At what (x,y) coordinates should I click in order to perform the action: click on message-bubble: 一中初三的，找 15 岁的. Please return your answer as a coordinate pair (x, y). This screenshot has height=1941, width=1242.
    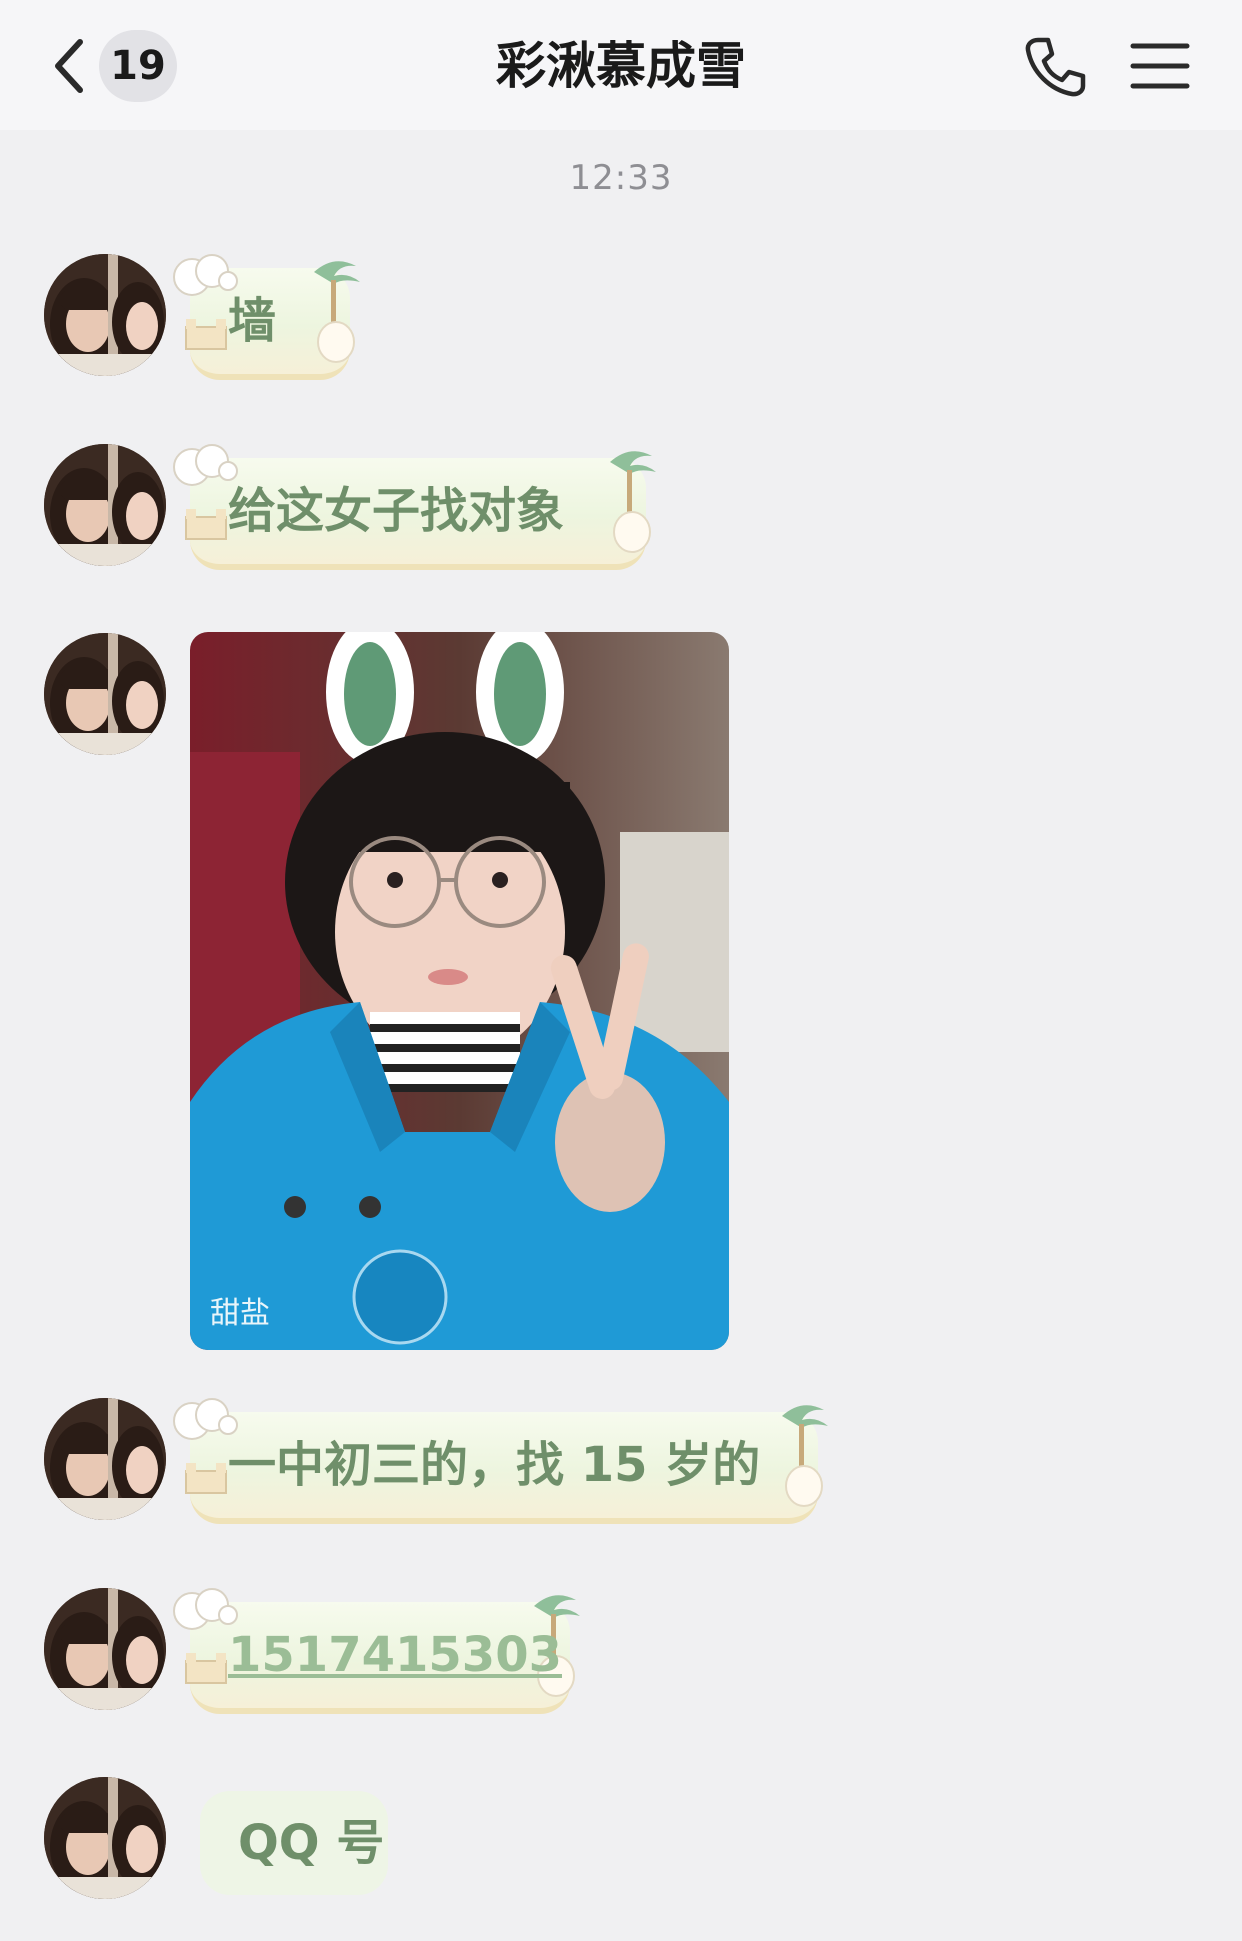
    Looking at the image, I should click on (500, 1461).